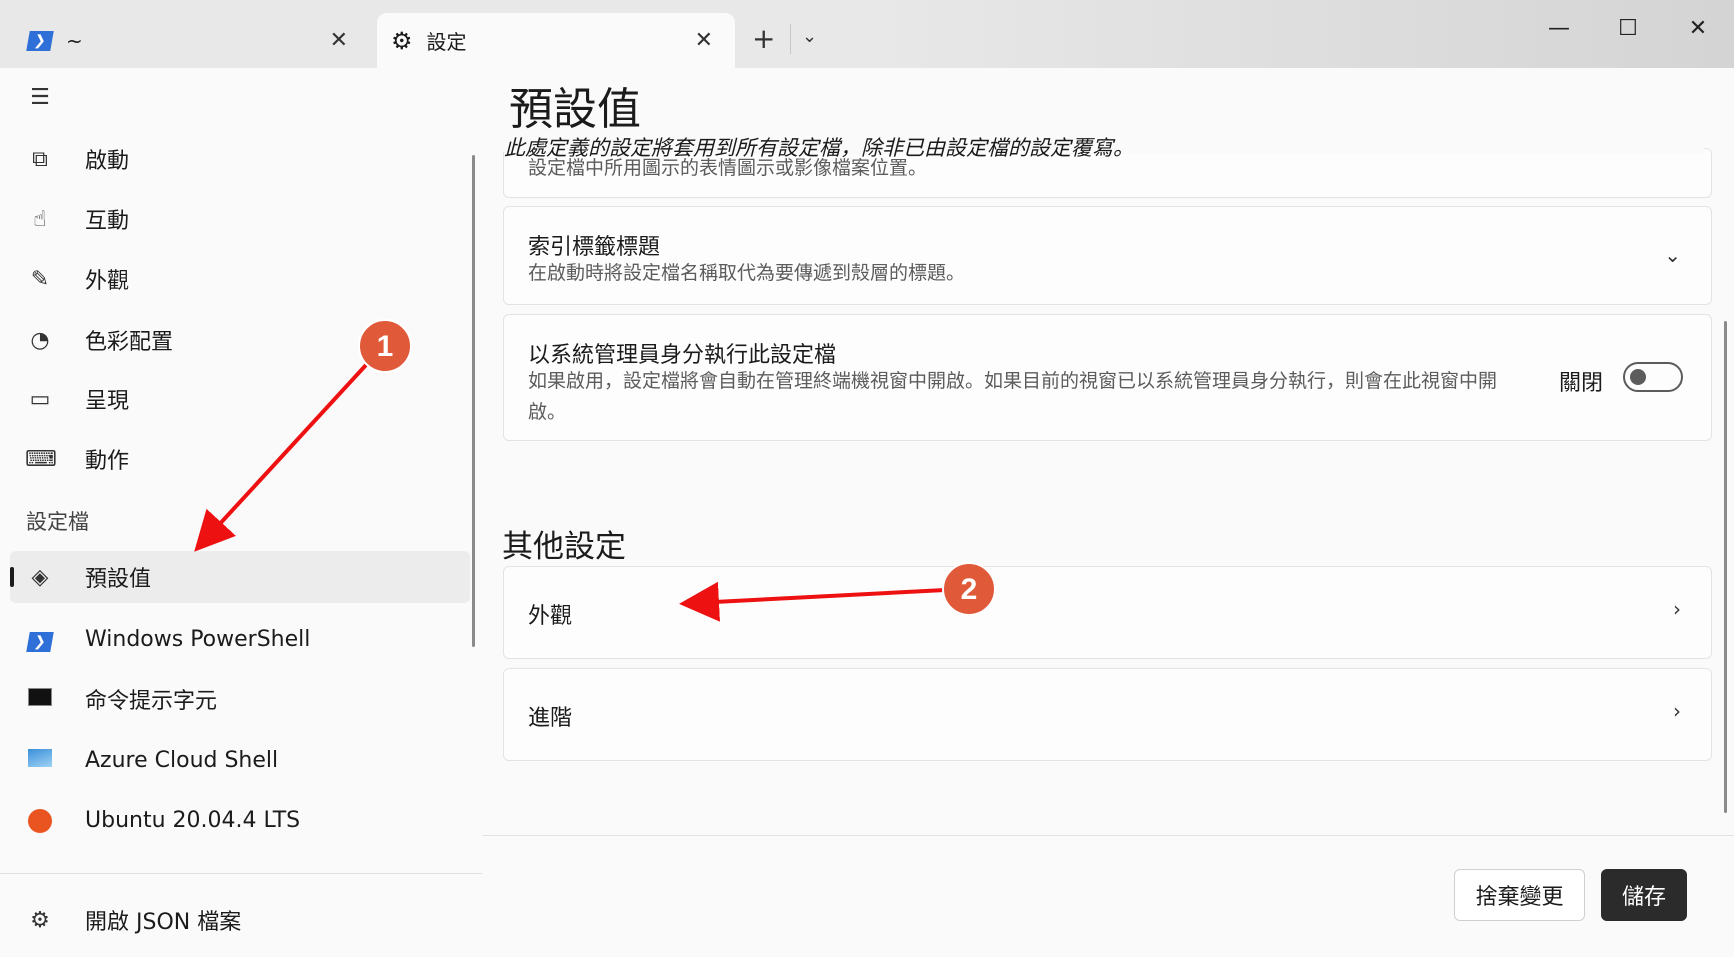  Describe the element at coordinates (1519, 895) in the screenshot. I see `discard-changes-button: 捨棄變更` at that location.